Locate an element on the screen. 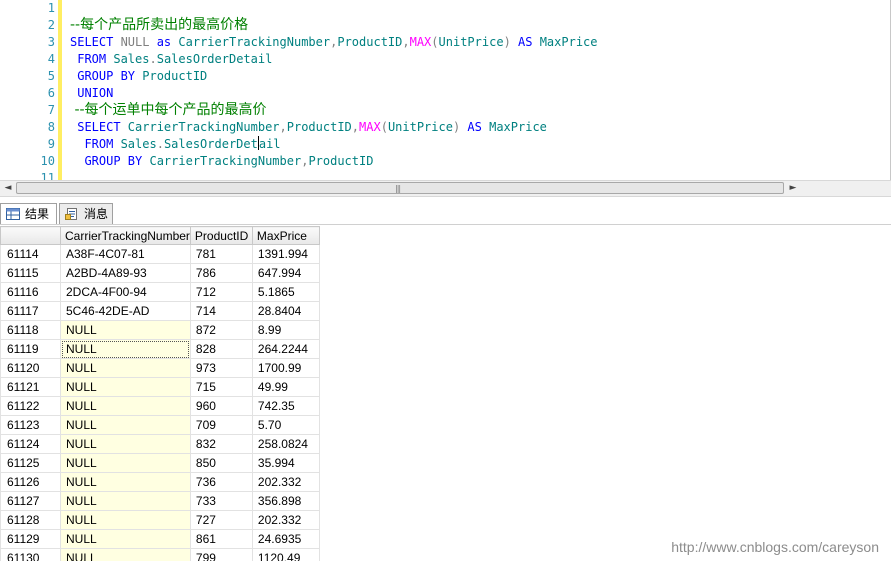 Image resolution: width=891 pixels, height=561 pixels. code-token: , is located at coordinates (355, 127).